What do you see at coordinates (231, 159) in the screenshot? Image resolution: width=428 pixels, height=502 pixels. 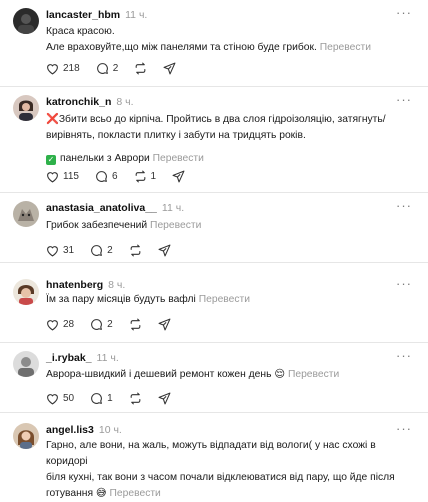 I see `topic-tag: ✓ панельки з Аврори Перевести` at bounding box center [231, 159].